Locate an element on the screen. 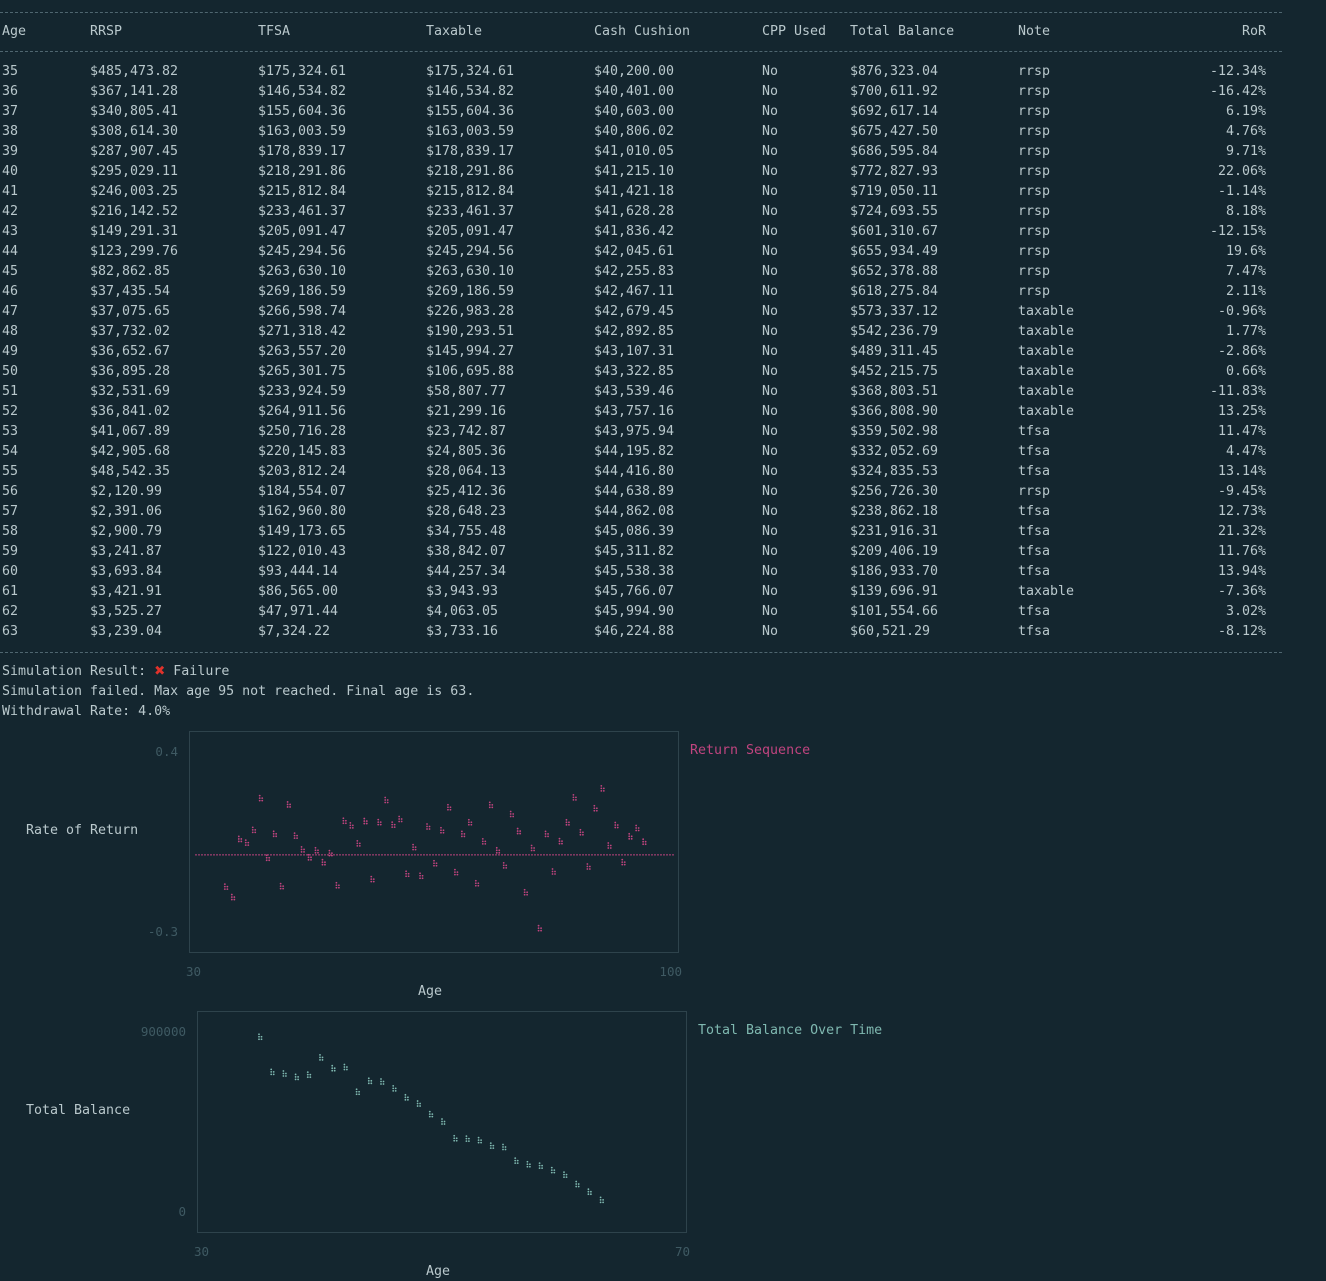 The height and width of the screenshot is (1281, 1326). cell-cash-cushion: $43,107.31 is located at coordinates (634, 351).